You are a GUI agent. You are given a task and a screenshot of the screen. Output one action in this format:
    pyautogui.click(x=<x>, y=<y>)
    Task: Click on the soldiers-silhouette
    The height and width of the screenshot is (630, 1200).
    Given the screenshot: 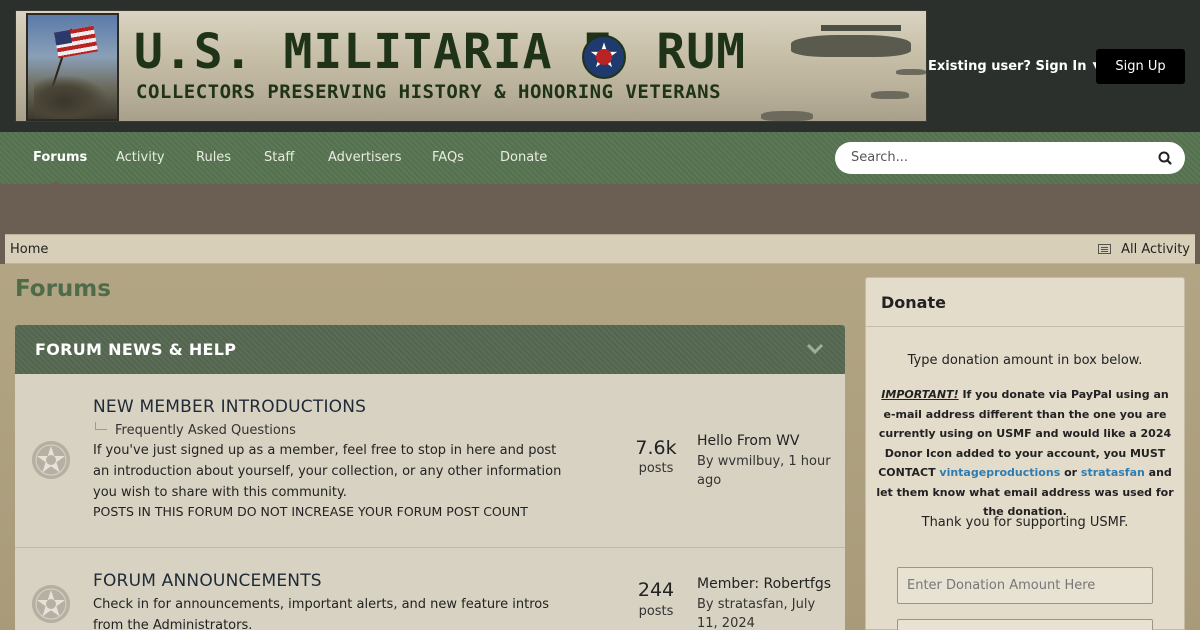 What is the action you would take?
    pyautogui.click(x=71, y=97)
    